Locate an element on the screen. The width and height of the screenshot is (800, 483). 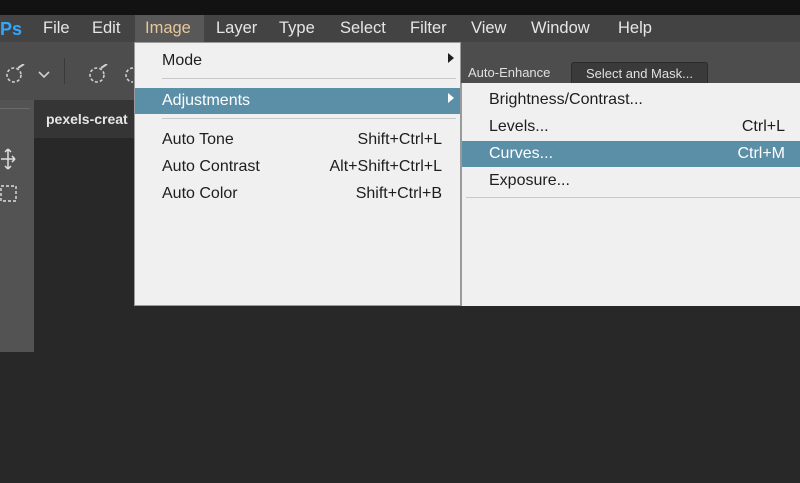
menu-help: Help is located at coordinates (635, 28).